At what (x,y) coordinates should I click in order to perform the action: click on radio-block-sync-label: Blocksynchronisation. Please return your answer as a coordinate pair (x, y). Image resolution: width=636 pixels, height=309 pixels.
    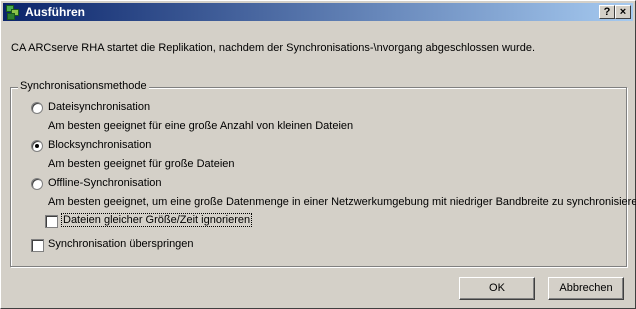
    Looking at the image, I should click on (99, 145).